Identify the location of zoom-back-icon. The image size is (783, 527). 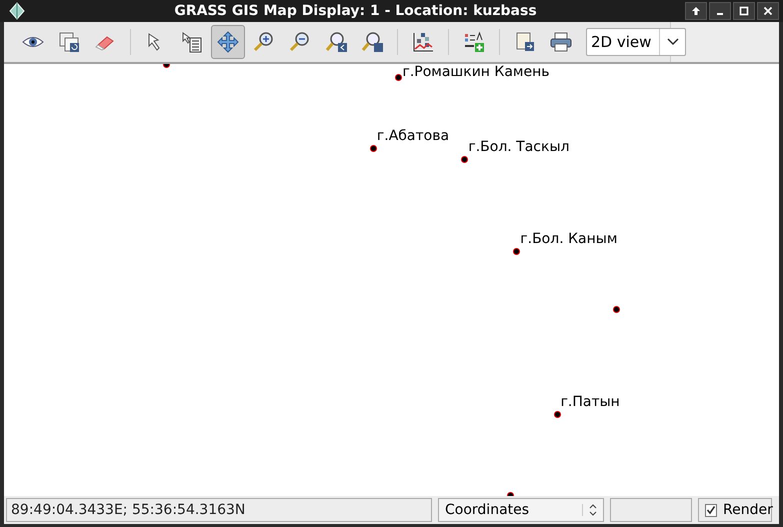
(336, 42).